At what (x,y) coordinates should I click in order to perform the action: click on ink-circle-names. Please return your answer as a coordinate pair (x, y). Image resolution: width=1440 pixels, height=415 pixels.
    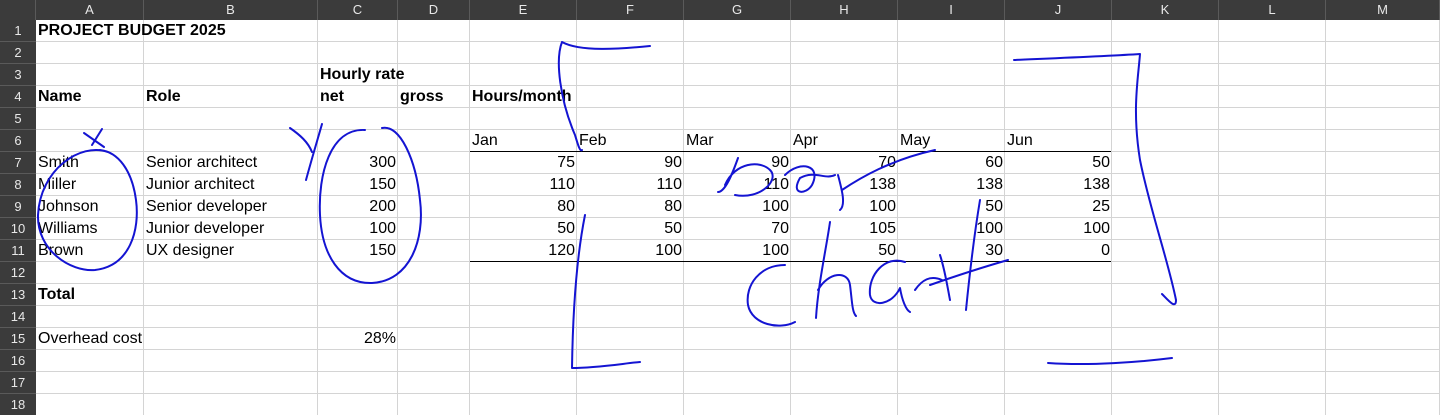
    Looking at the image, I should click on (87, 210).